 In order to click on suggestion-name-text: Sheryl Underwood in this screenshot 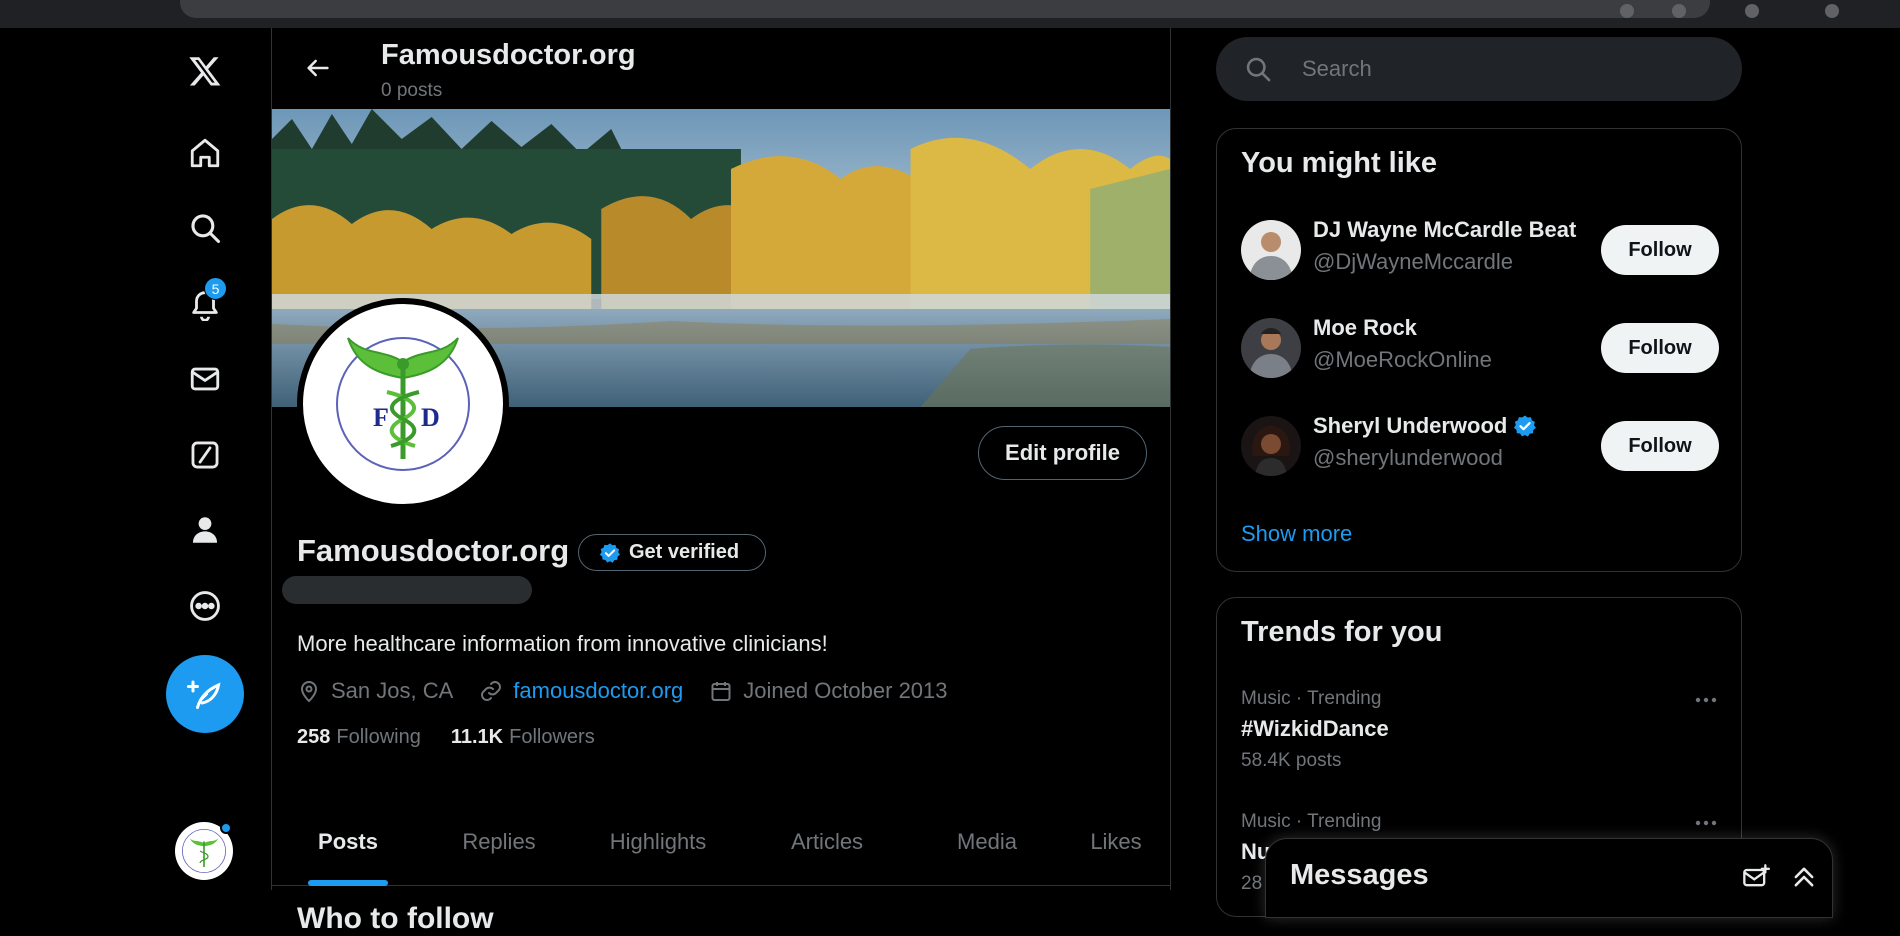, I will do `click(1410, 425)`.